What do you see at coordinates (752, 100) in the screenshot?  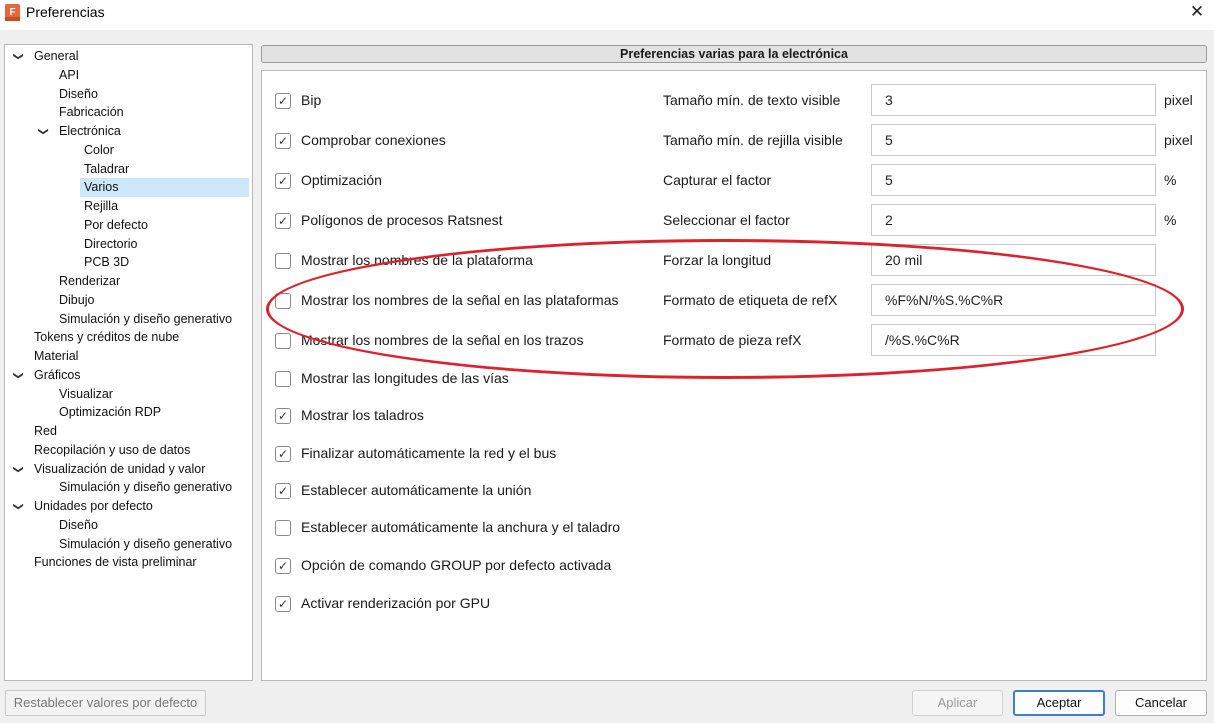 I see `field-label: Tamaño mín. de texto visible` at bounding box center [752, 100].